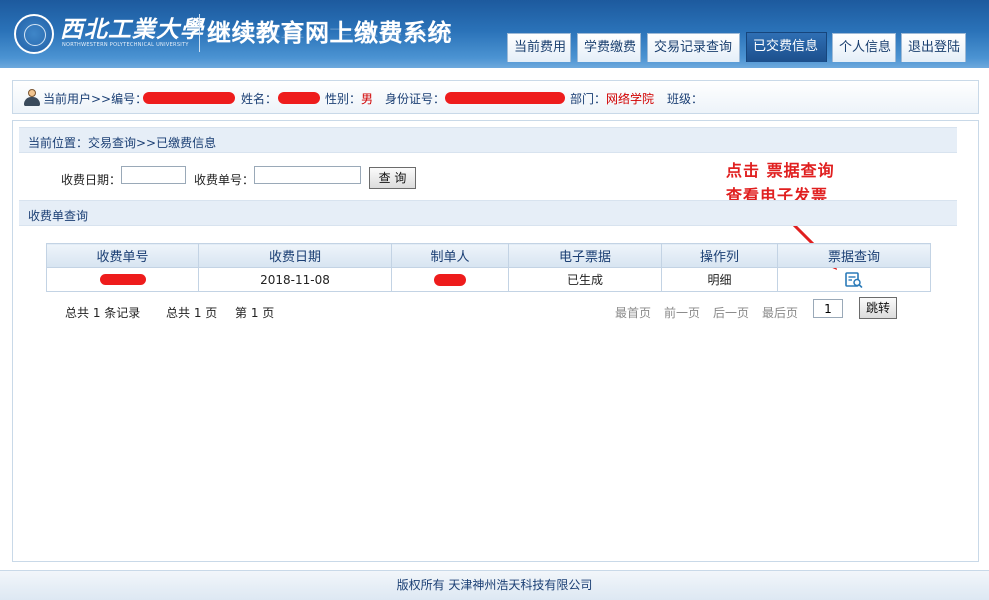 This screenshot has width=989, height=600. Describe the element at coordinates (609, 47) in the screenshot. I see `nav-tuition-payment: 学费缴费` at that location.